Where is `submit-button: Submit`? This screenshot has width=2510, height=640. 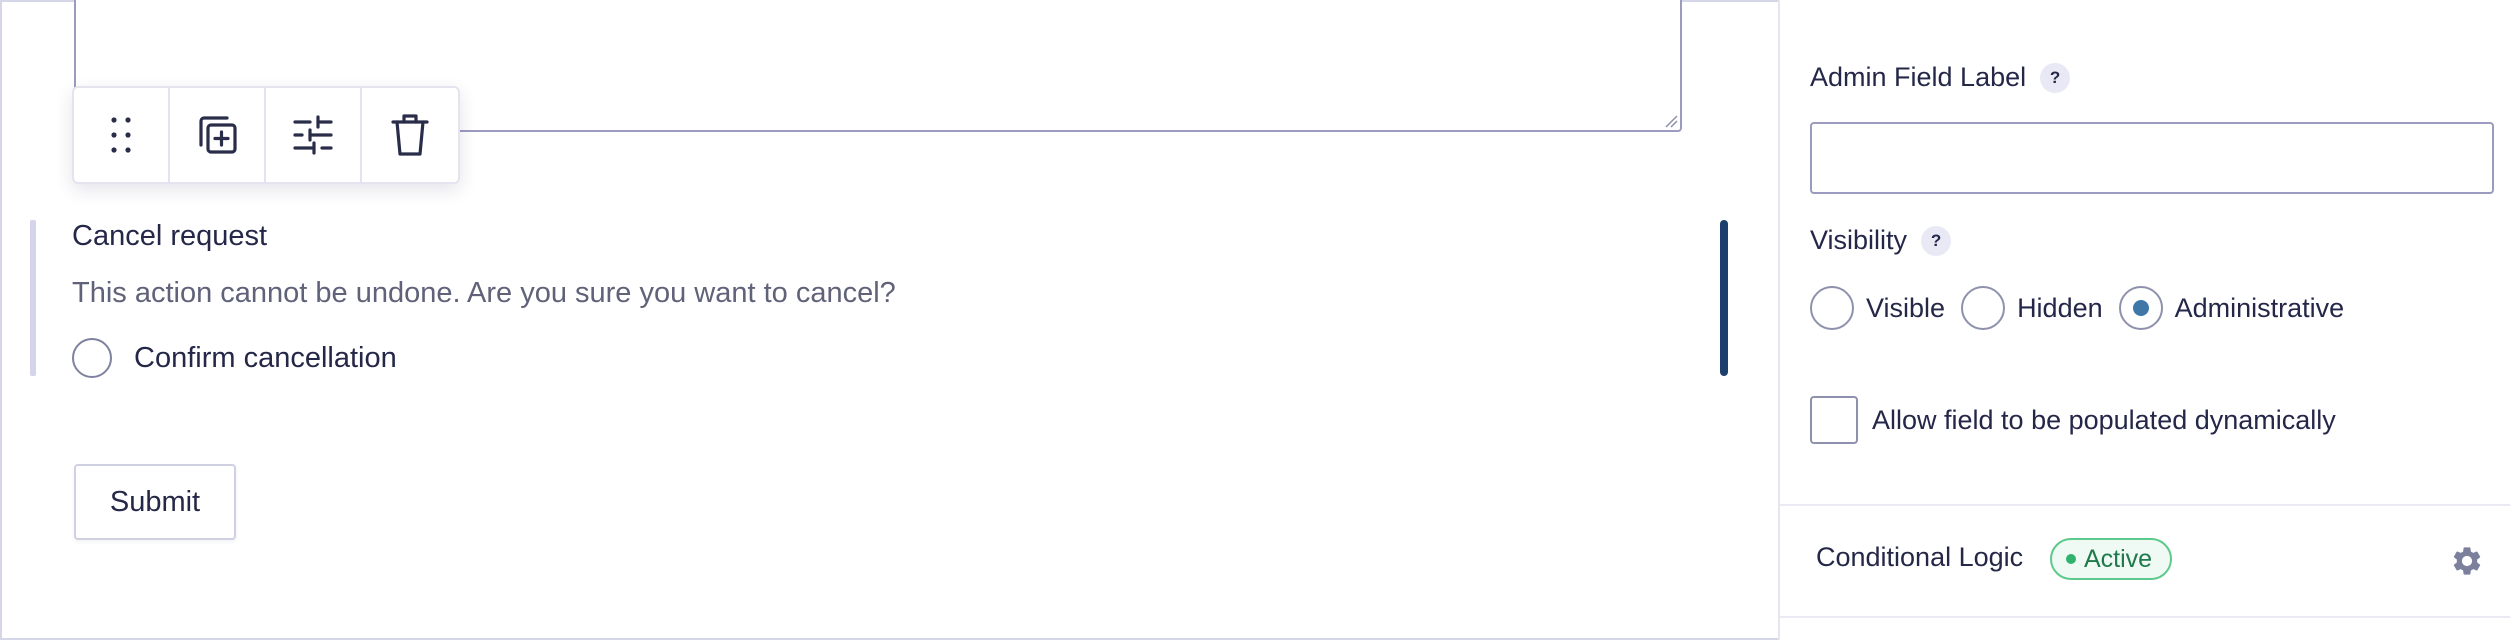
submit-button: Submit is located at coordinates (155, 502).